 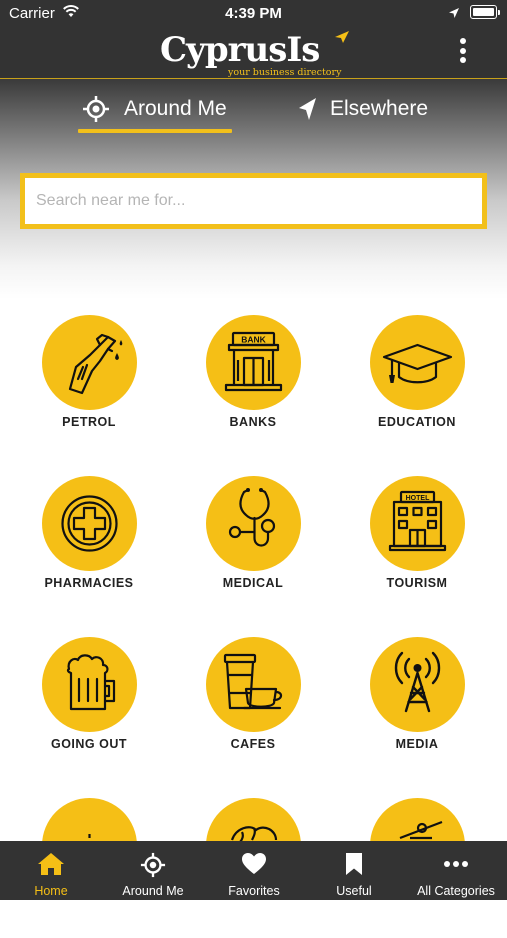 What do you see at coordinates (89, 523) in the screenshot?
I see `medical-cross-icon` at bounding box center [89, 523].